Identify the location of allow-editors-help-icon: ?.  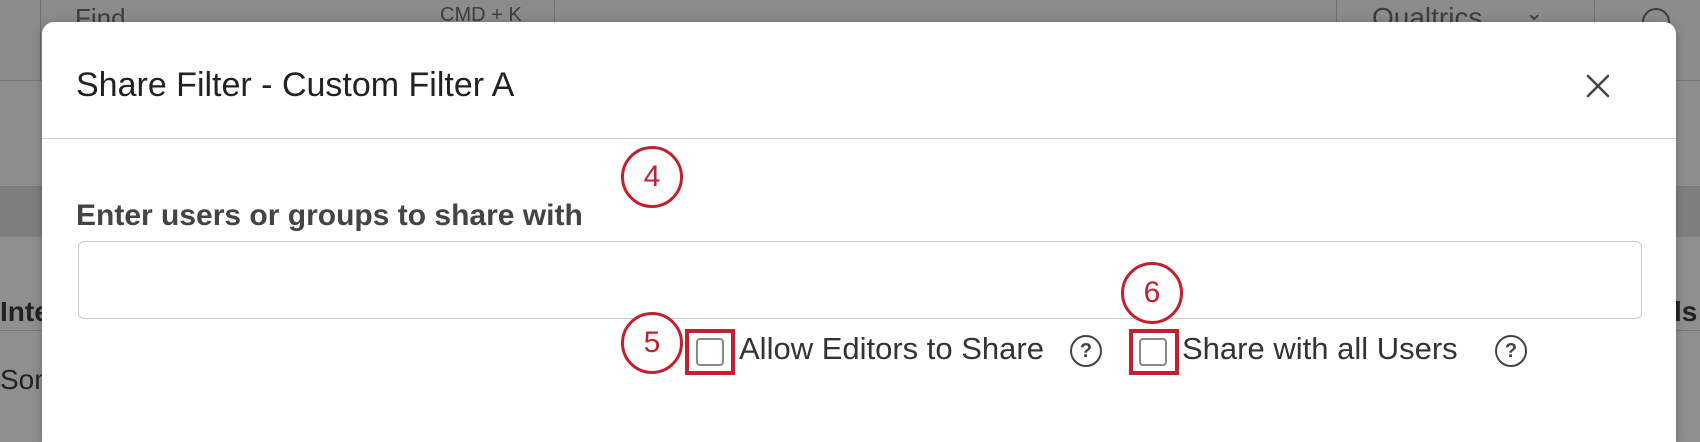
(1086, 351).